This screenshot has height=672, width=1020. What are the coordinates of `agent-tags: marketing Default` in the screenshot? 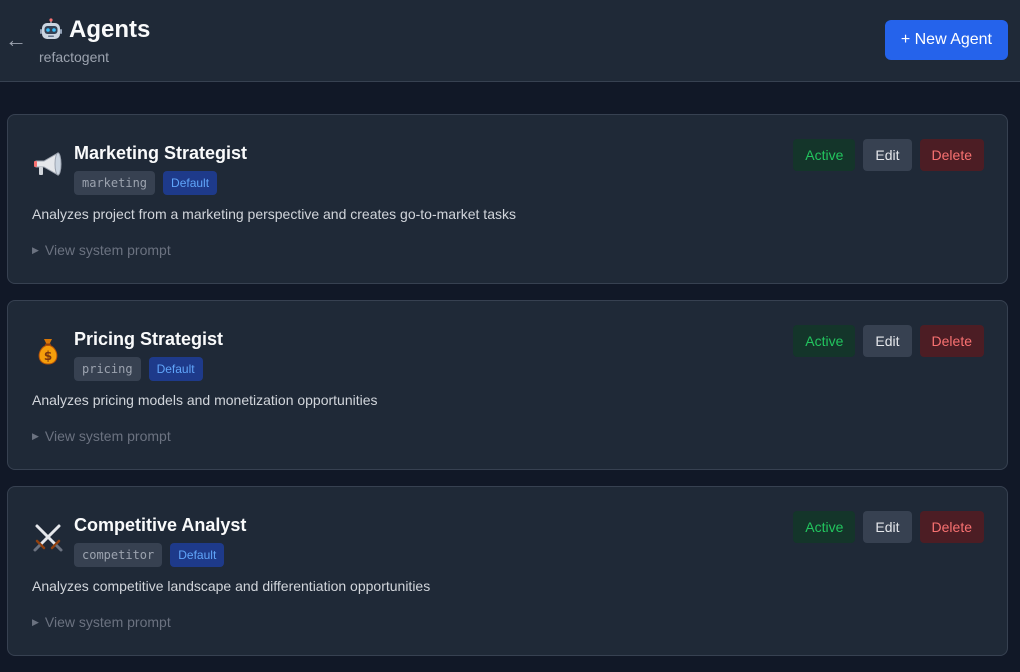 It's located at (146, 183).